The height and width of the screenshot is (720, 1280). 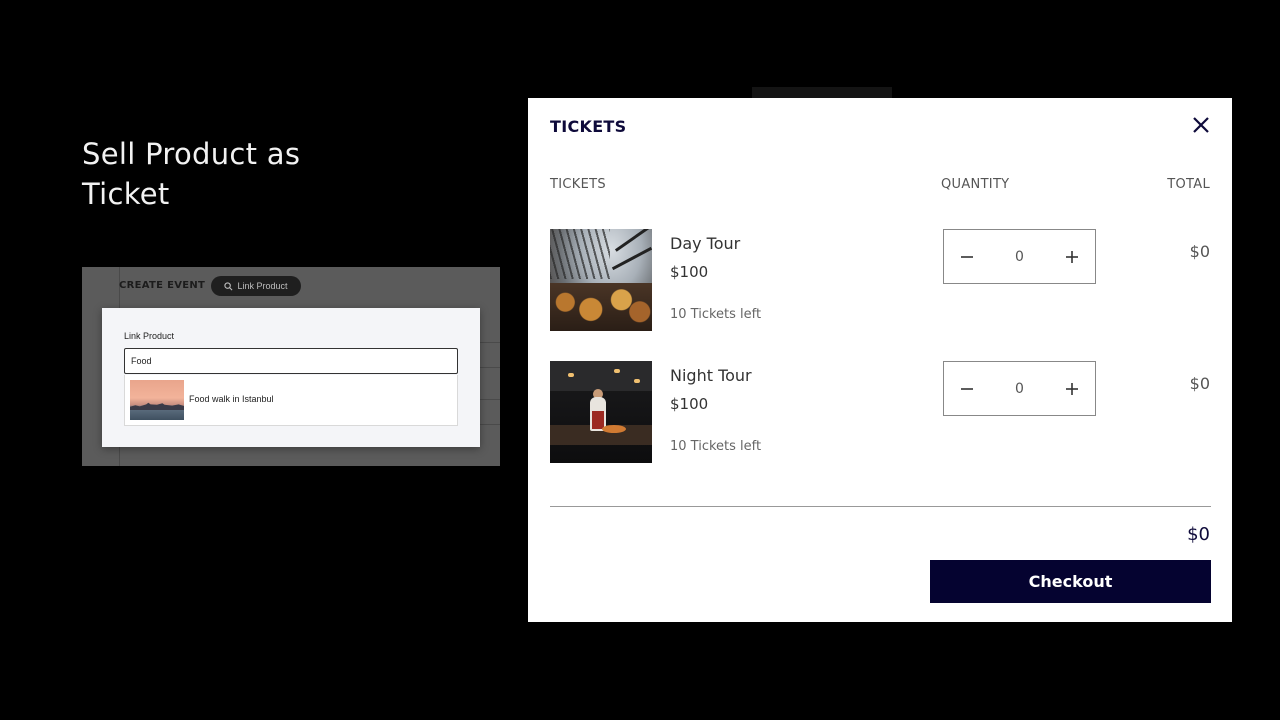 What do you see at coordinates (975, 184) in the screenshot?
I see `column-header-quantity: QUANTITY` at bounding box center [975, 184].